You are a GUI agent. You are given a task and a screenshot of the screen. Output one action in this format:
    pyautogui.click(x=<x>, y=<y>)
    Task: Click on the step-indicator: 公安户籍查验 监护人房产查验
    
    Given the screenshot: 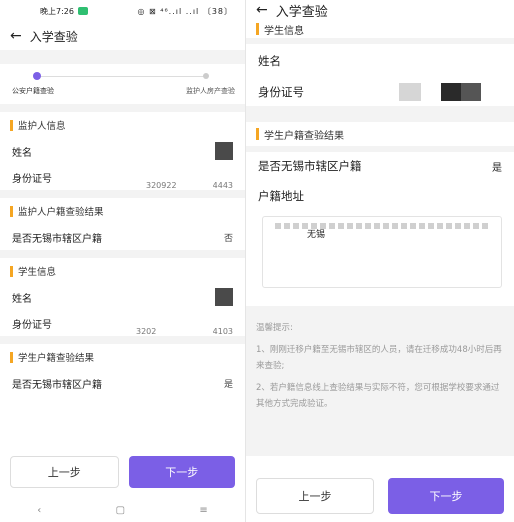 What is the action you would take?
    pyautogui.click(x=122, y=84)
    